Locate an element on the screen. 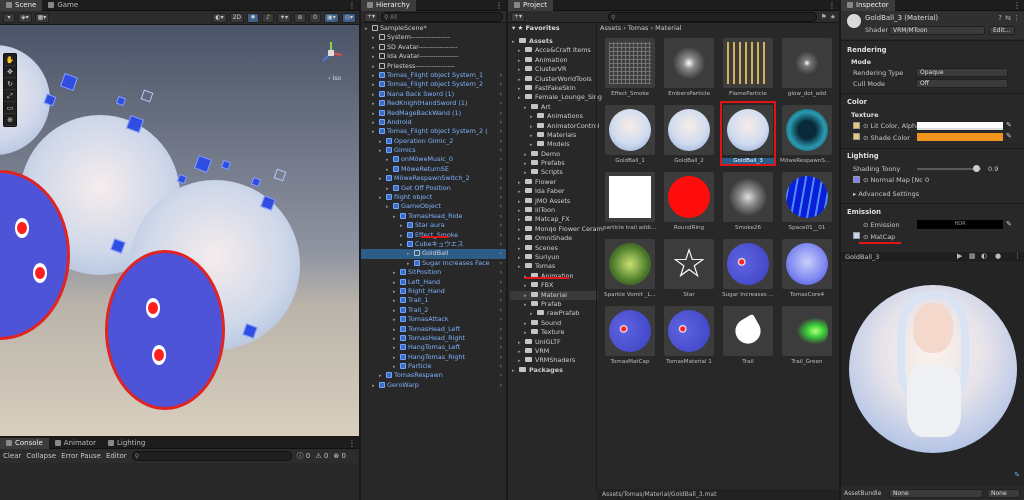 The image size is (1024, 500). tab-scene: Scene is located at coordinates (21, 5).